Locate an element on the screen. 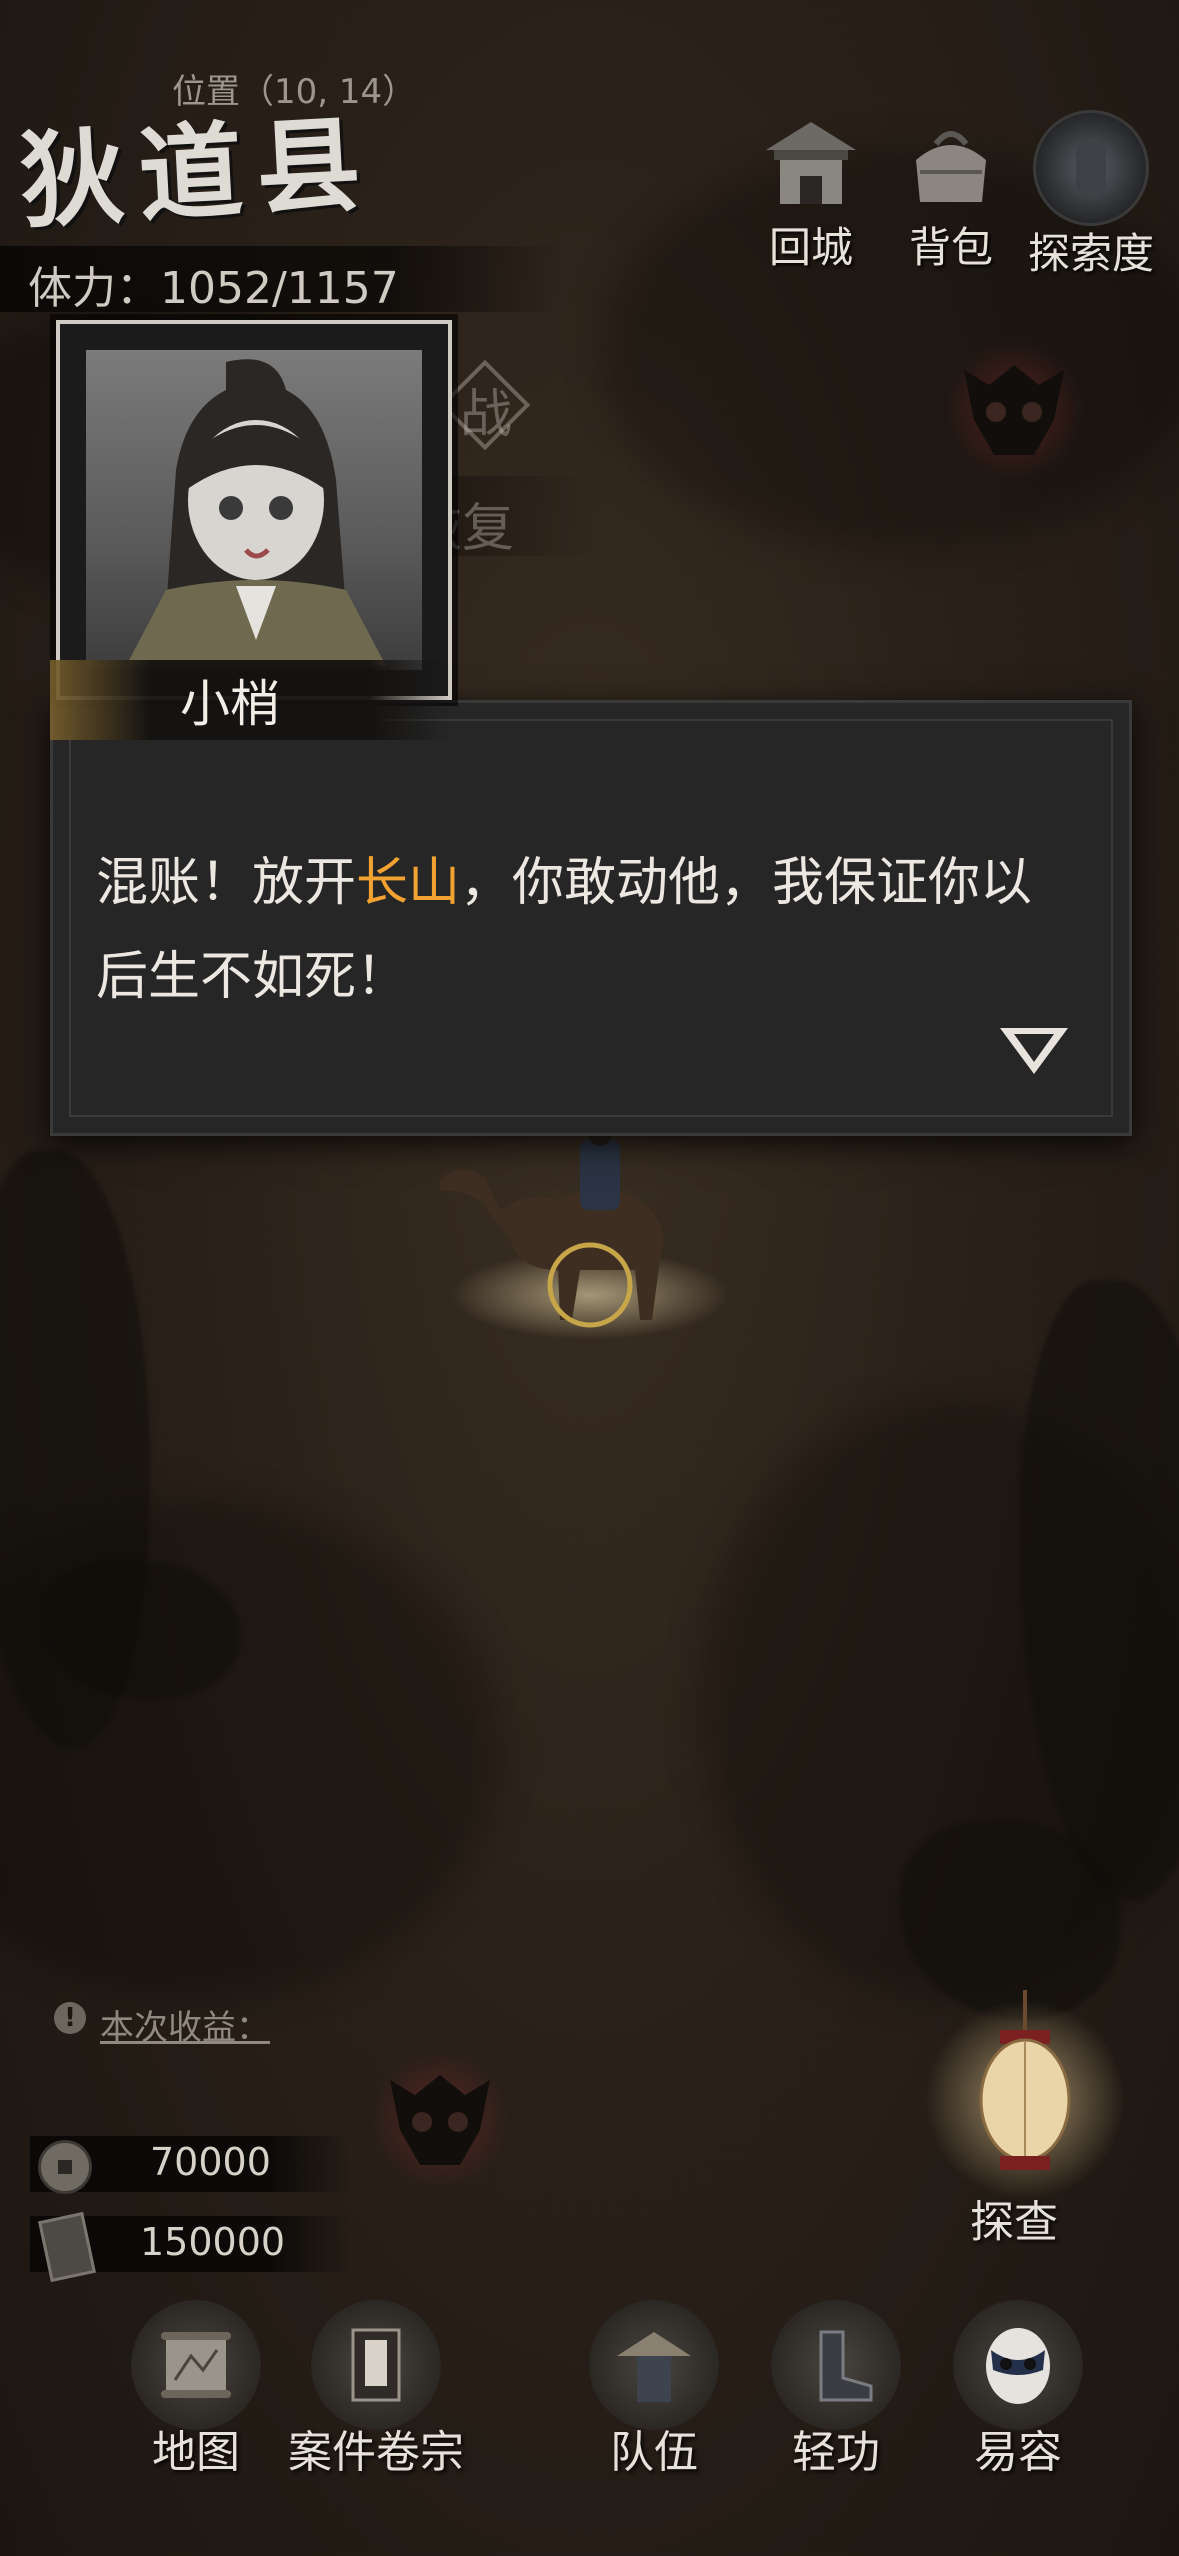 The width and height of the screenshot is (1179, 2556). straw-hat-team-icon is located at coordinates (654, 2365).